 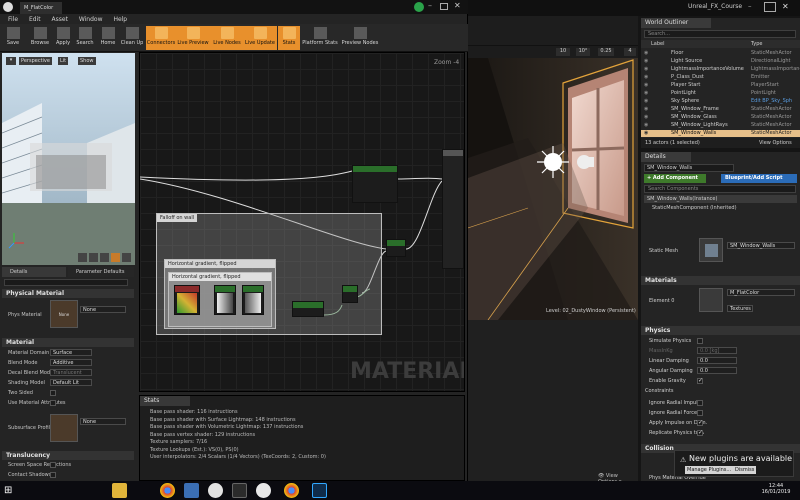 I want to click on toolbar-clean-up-button: Clean Up, so click(x=132, y=38).